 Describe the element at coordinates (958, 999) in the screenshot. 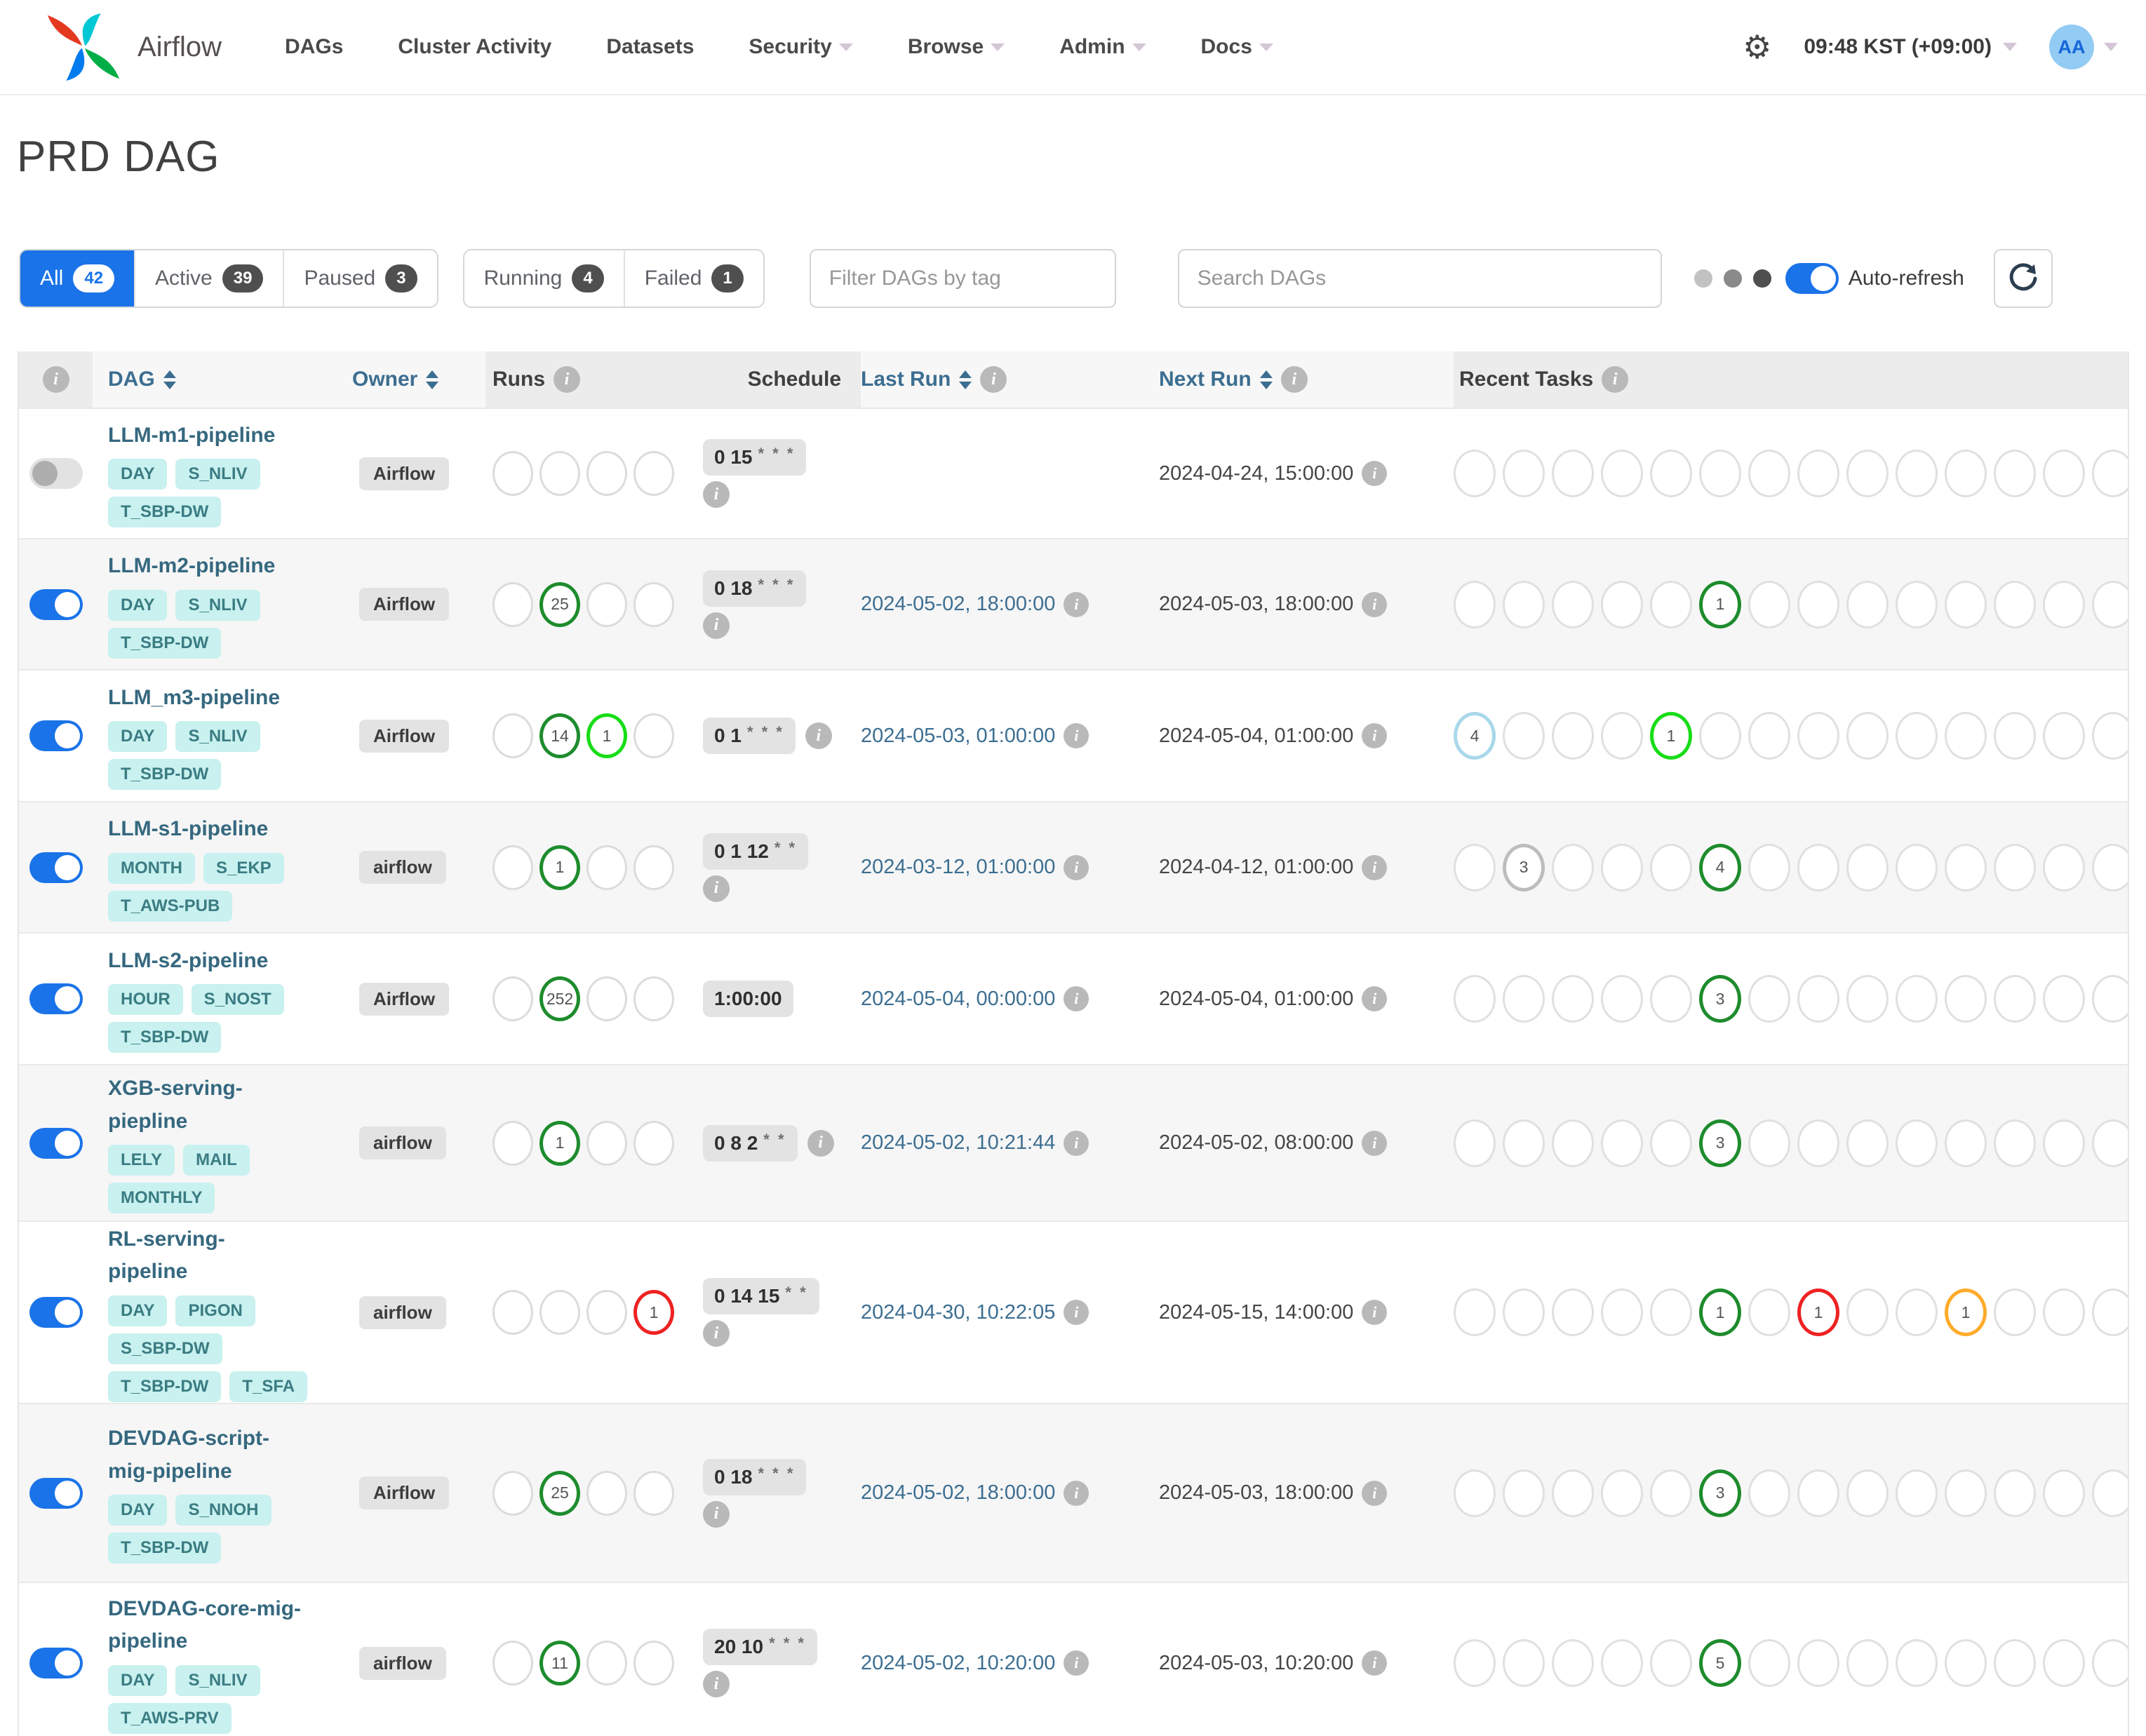

I see `last-run-link: 2024-05-04, 00:00:00` at that location.